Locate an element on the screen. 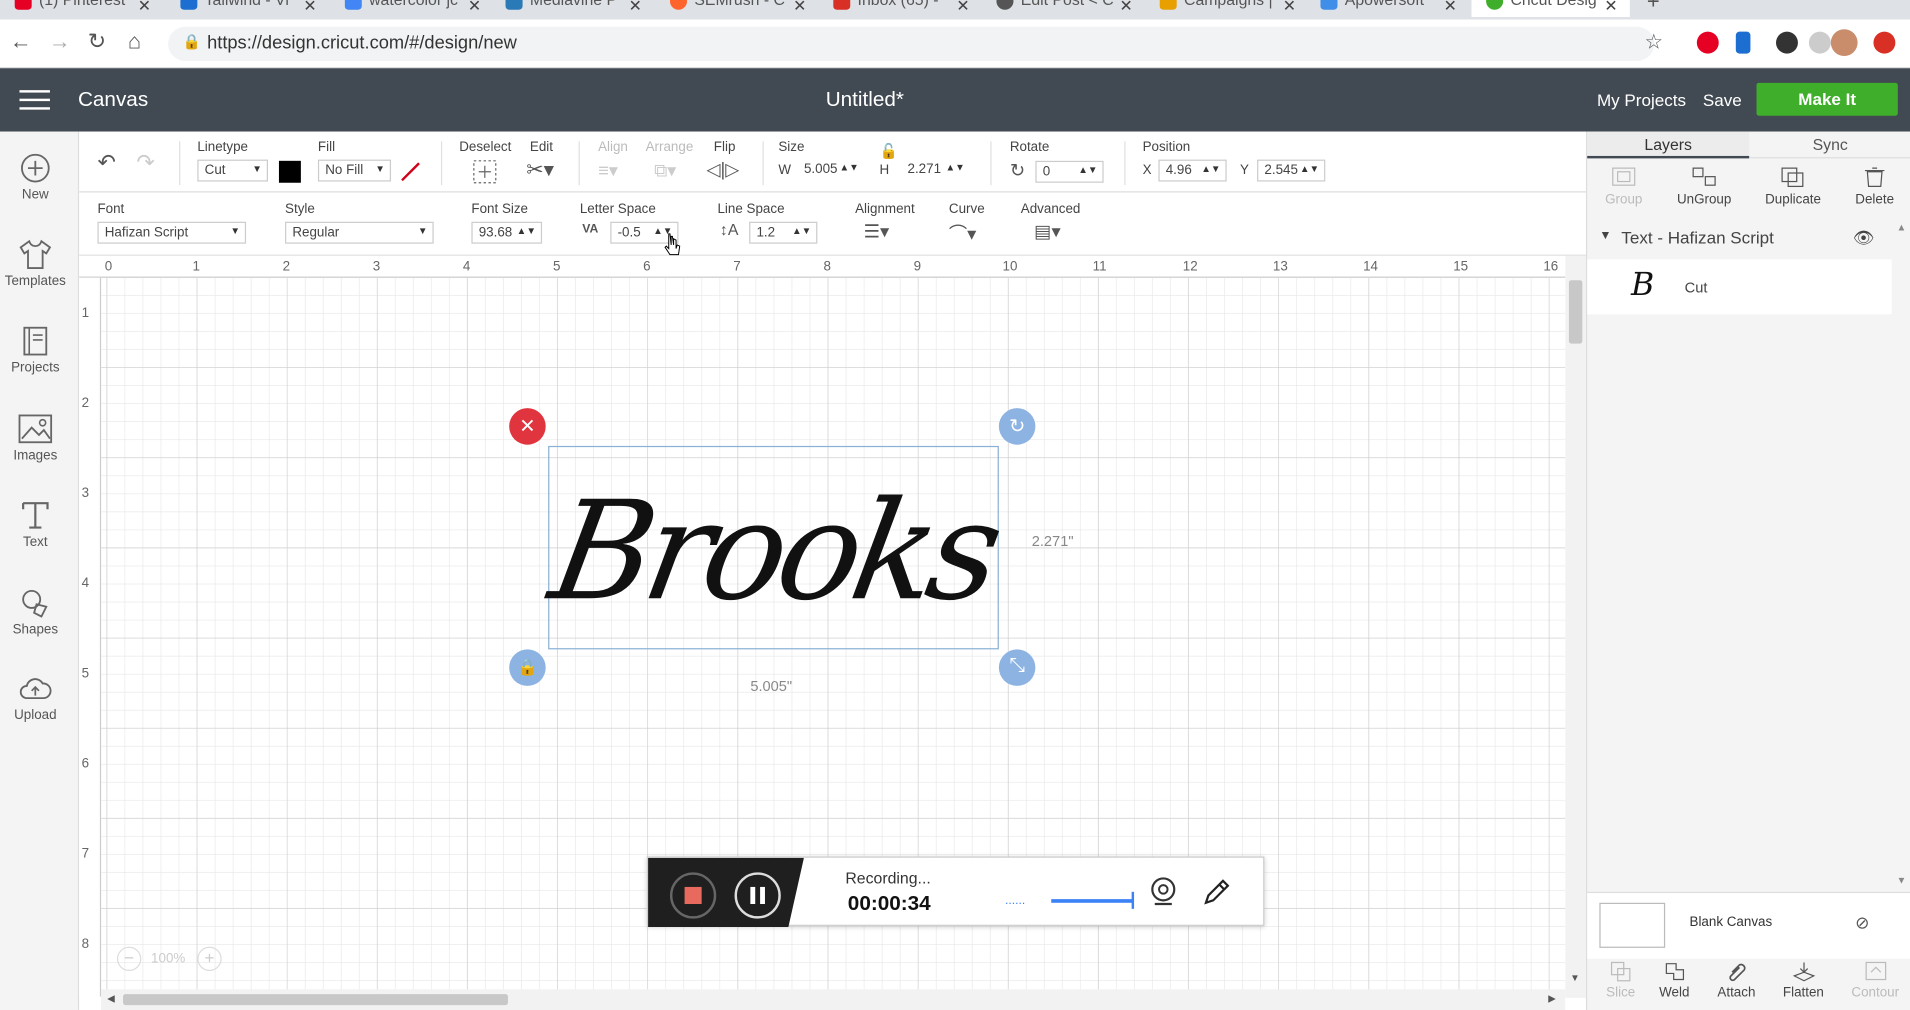 The width and height of the screenshot is (1910, 1010). browser-tab: Campaigns | ✕ is located at coordinates (1227, 8).